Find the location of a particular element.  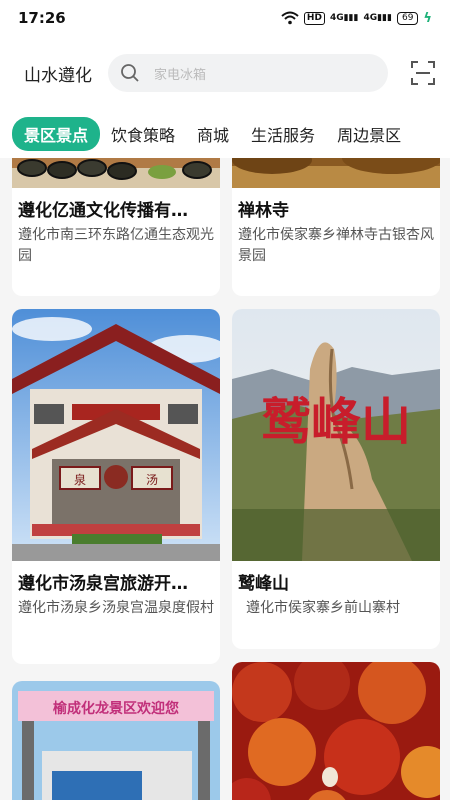

tab-food-guide: 饮食策略 is located at coordinates (143, 134).